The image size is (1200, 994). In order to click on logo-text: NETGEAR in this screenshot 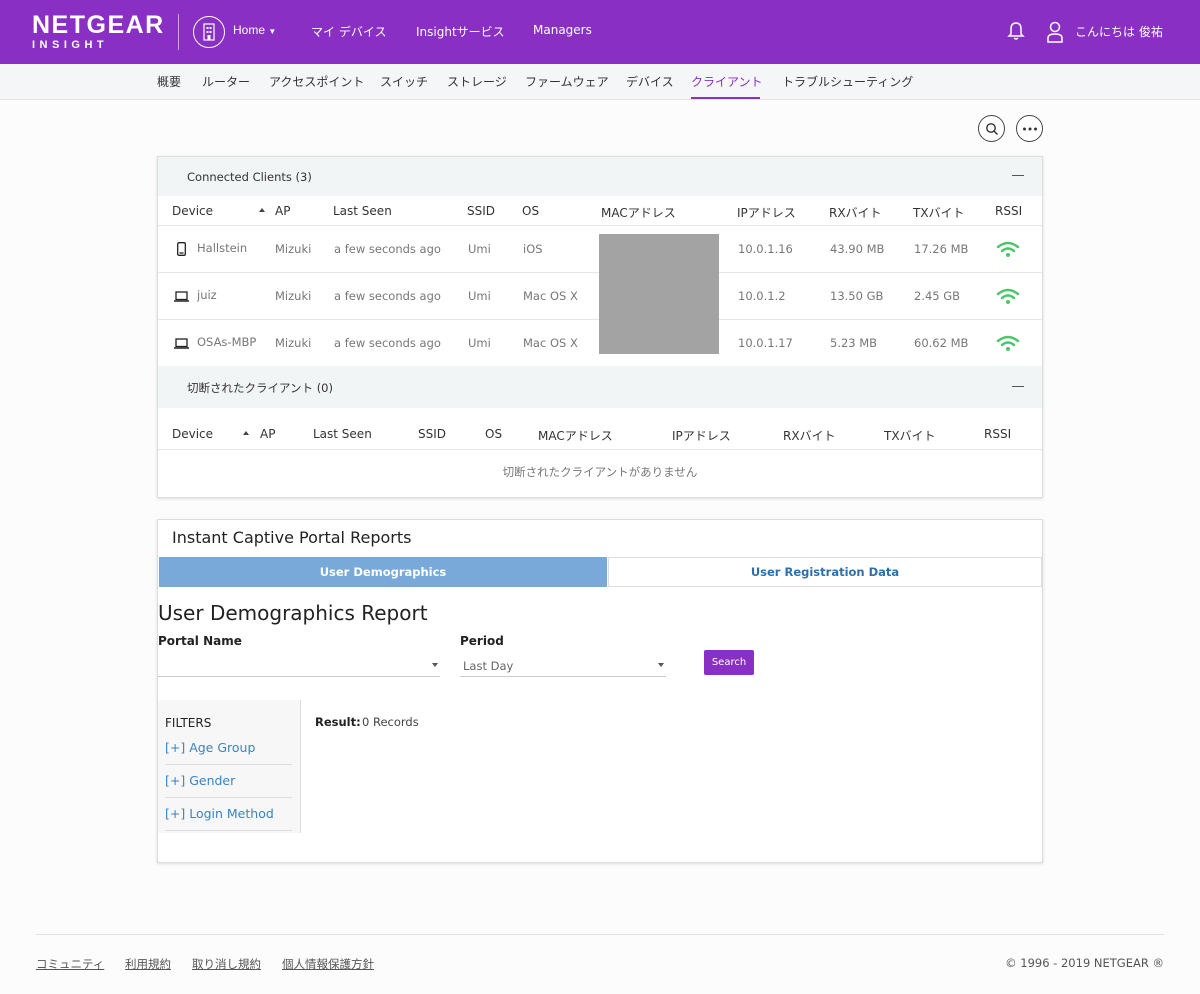, I will do `click(98, 25)`.